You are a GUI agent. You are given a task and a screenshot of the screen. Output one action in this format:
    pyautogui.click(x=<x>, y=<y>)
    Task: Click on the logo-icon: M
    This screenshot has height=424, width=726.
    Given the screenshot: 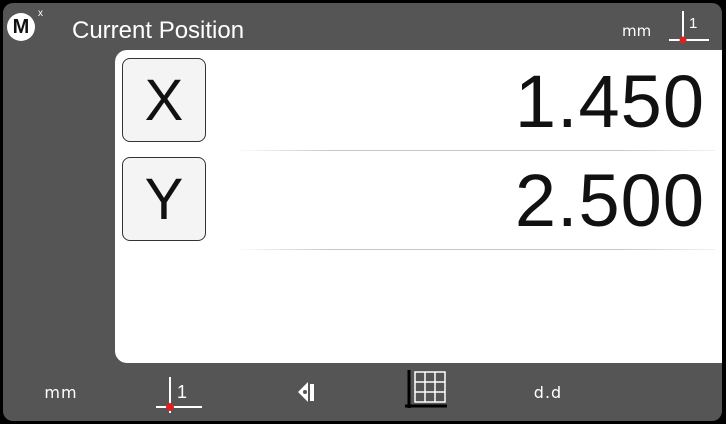 What is the action you would take?
    pyautogui.click(x=21, y=27)
    